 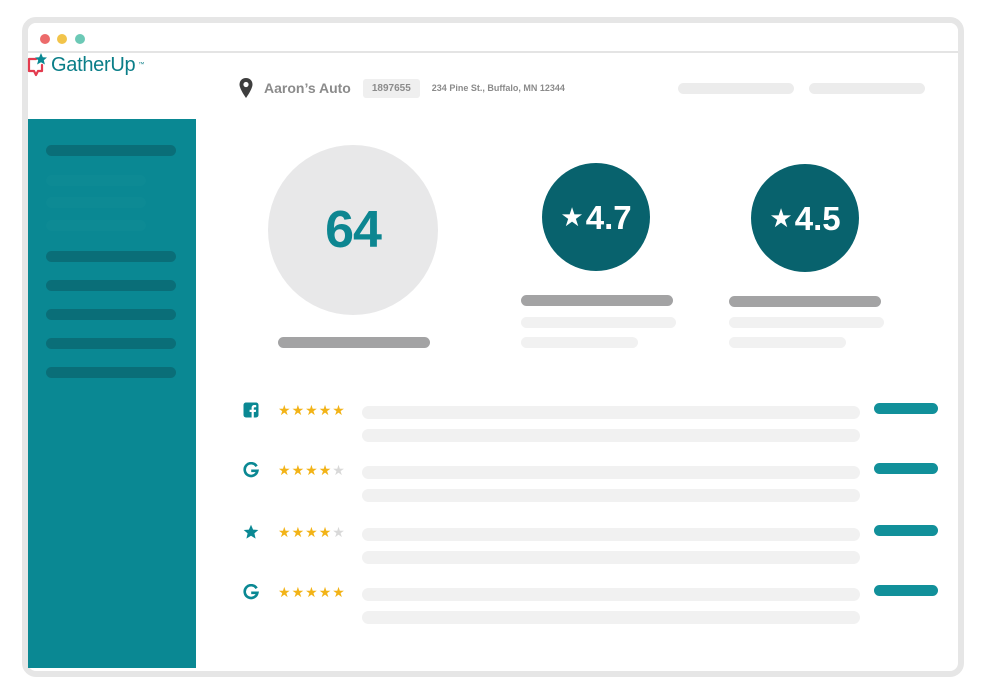 What do you see at coordinates (354, 342) in the screenshot?
I see `score-label-placeholder` at bounding box center [354, 342].